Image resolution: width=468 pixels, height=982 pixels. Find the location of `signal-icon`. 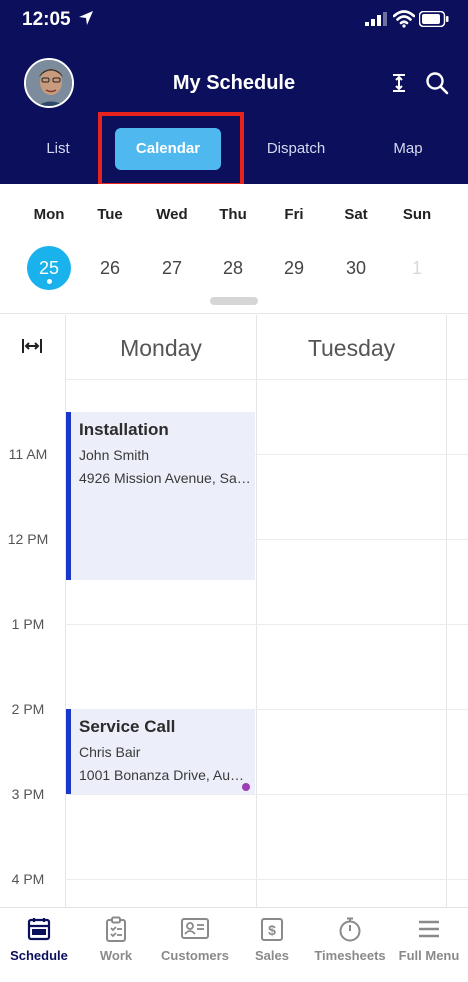

signal-icon is located at coordinates (376, 19).